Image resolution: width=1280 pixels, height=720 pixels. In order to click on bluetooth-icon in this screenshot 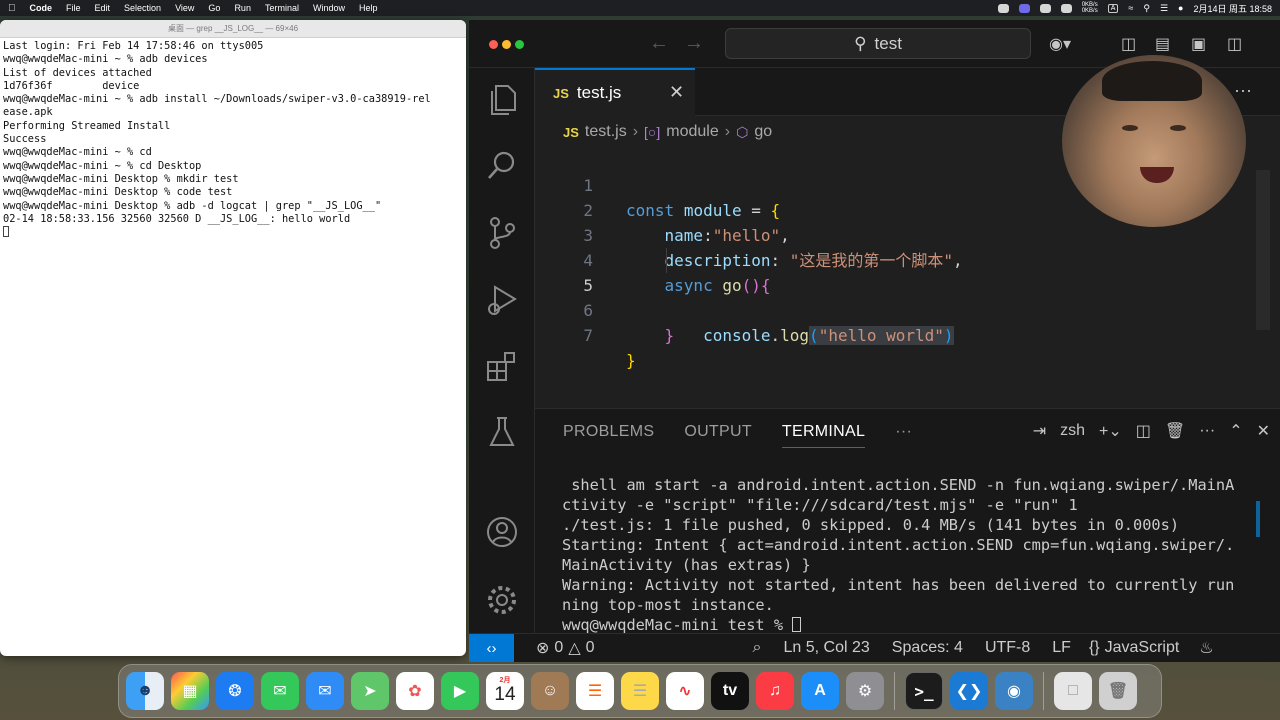, I will do `click(1045, 8)`.